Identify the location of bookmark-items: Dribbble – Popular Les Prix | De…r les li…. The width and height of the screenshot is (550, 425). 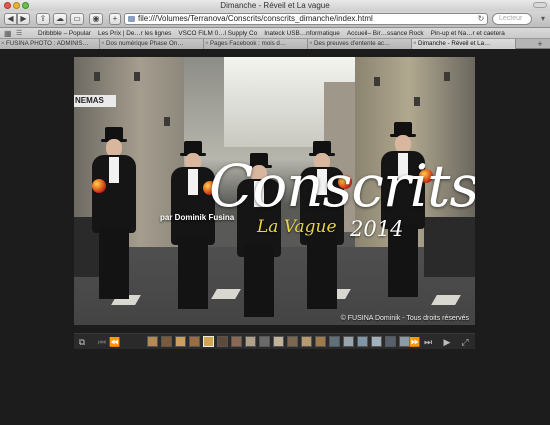
(271, 33).